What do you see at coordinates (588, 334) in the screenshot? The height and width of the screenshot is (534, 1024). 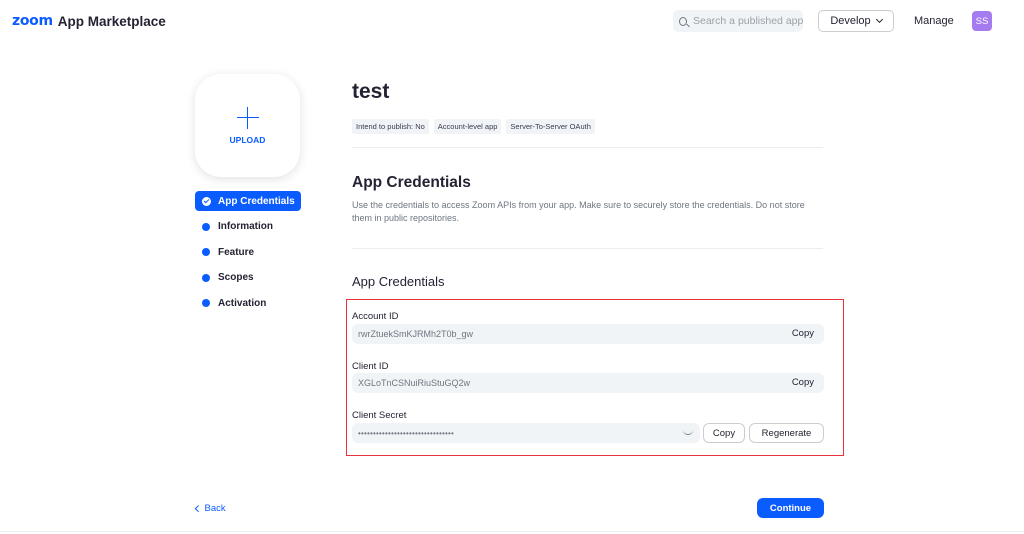 I see `account-id-field: rwrZtuekSmKJRMh2T0b_gw Copy` at bounding box center [588, 334].